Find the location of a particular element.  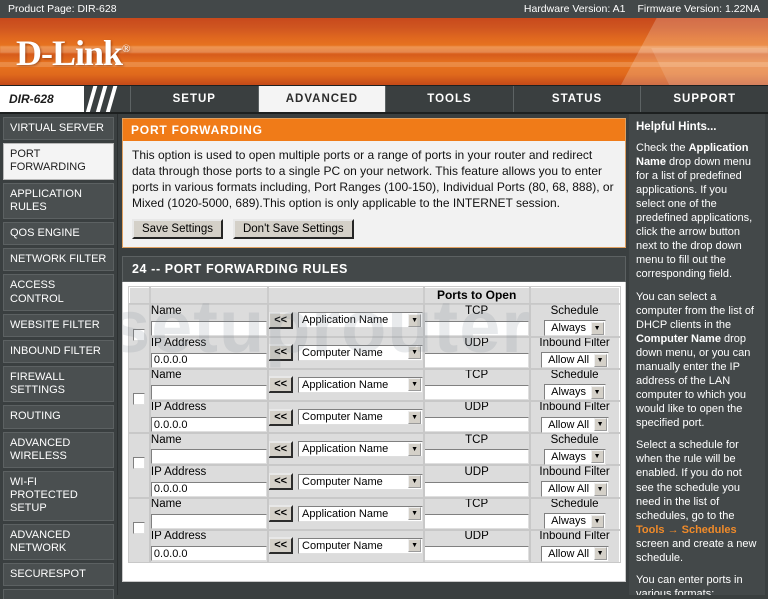

rule-1-enable-checkbox is located at coordinates (139, 334).